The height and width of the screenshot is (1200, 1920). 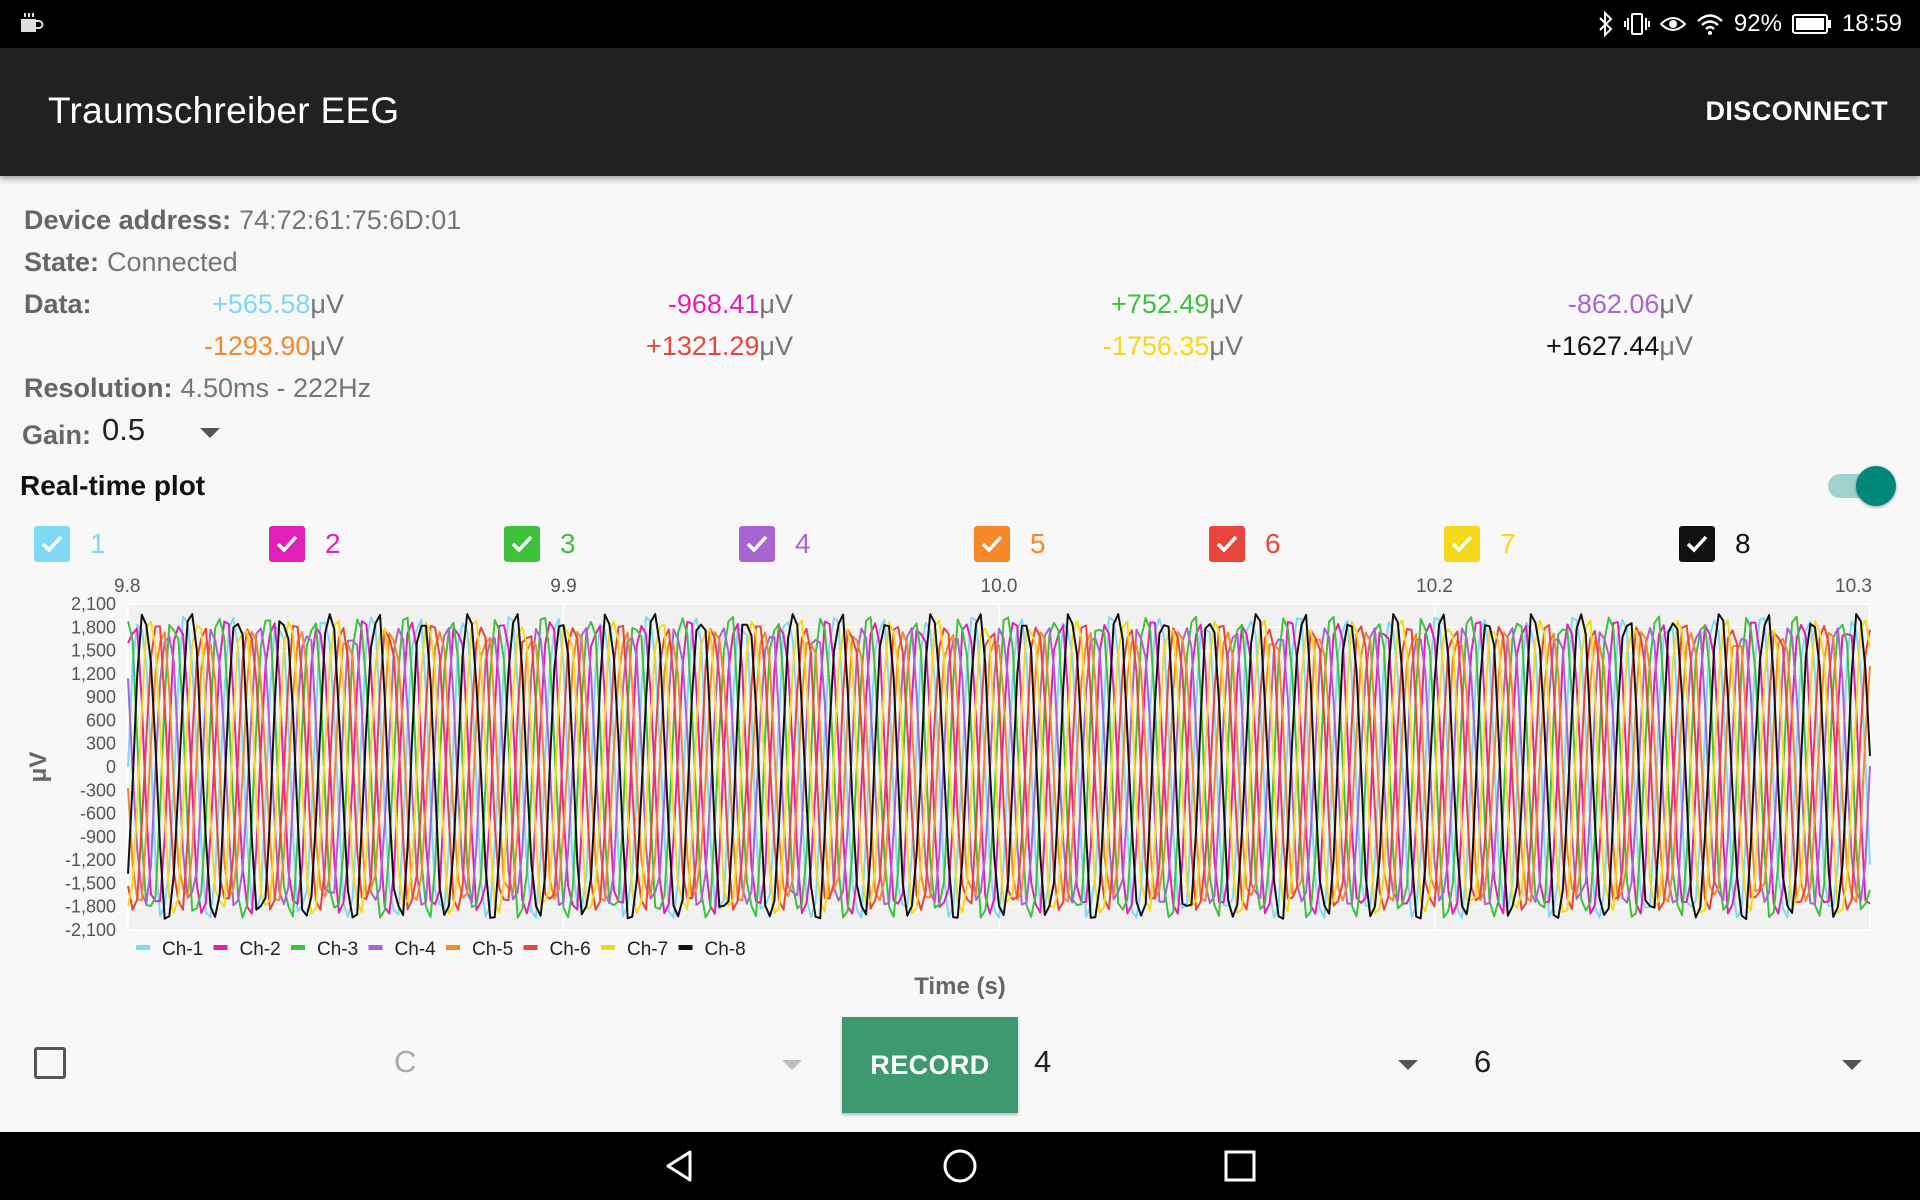 I want to click on data-value-ch1: +565.58μV, so click(x=214, y=304).